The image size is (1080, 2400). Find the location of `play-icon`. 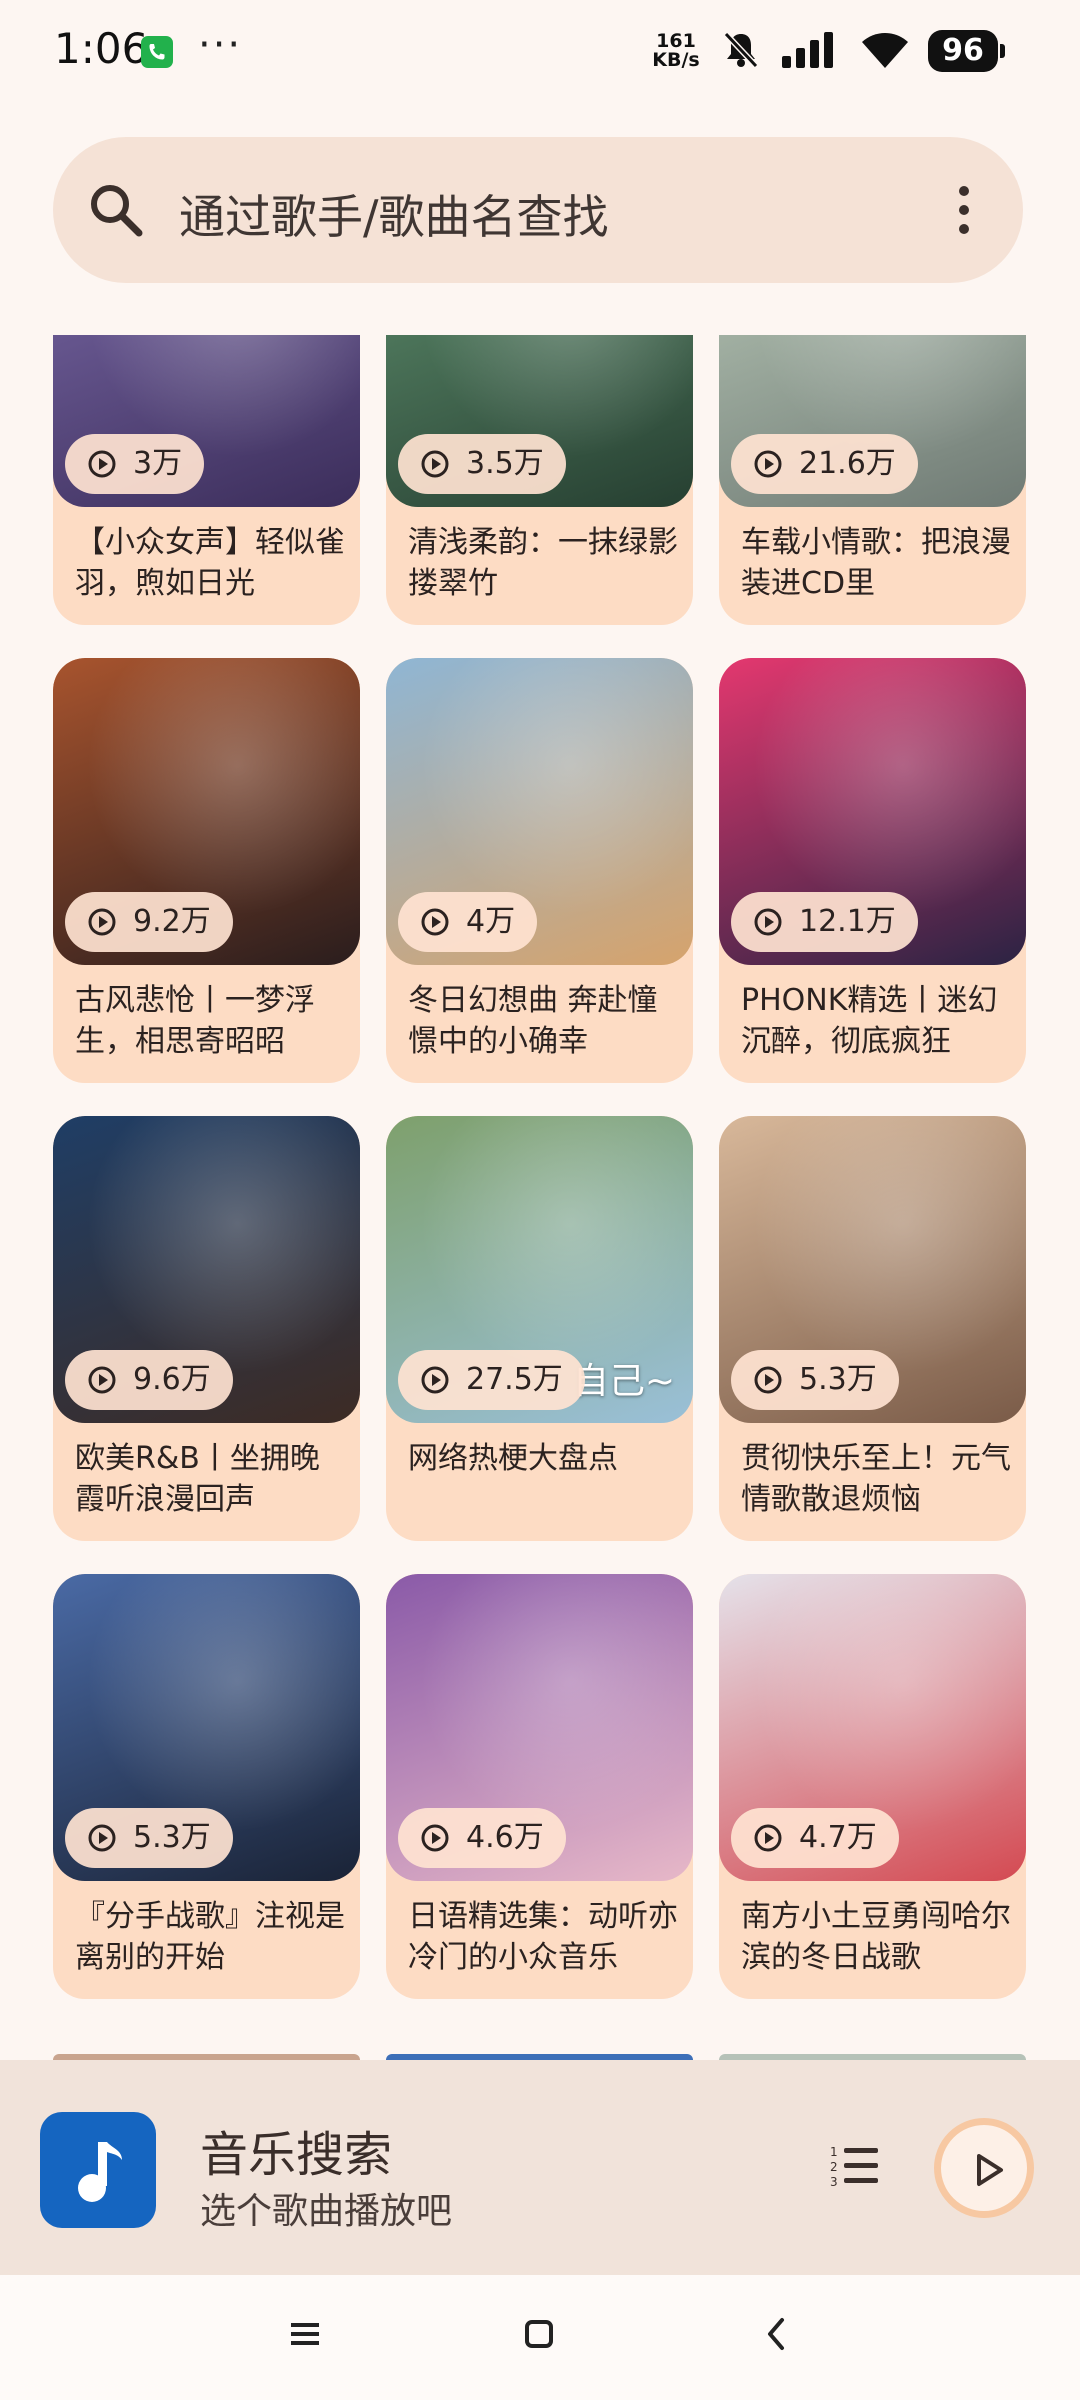

play-icon is located at coordinates (990, 2170).